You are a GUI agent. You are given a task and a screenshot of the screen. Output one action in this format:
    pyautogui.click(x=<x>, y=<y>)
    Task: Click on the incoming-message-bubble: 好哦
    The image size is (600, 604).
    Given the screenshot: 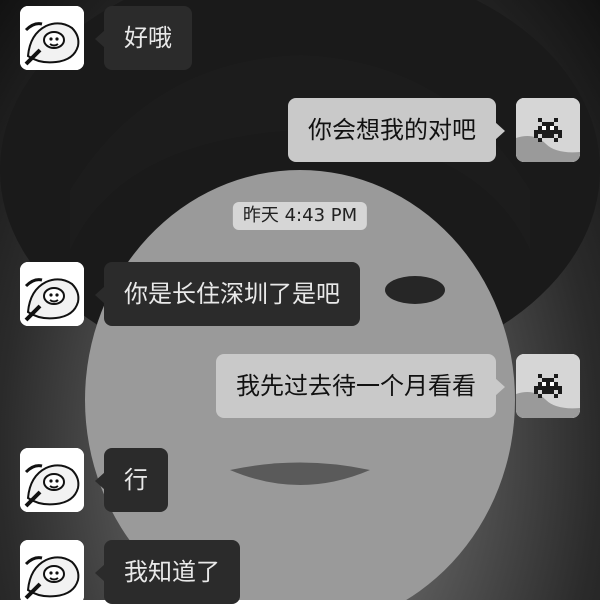 What is the action you would take?
    pyautogui.click(x=143, y=38)
    